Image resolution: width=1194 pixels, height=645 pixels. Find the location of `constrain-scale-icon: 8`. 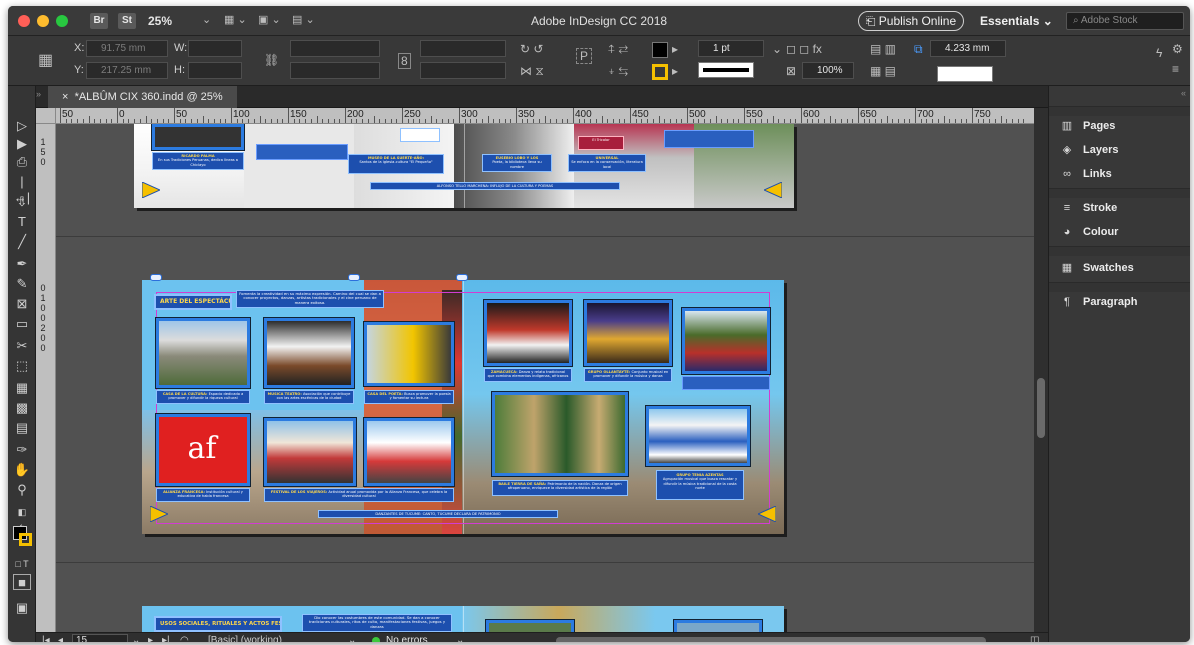

constrain-scale-icon: 8 is located at coordinates (404, 61).